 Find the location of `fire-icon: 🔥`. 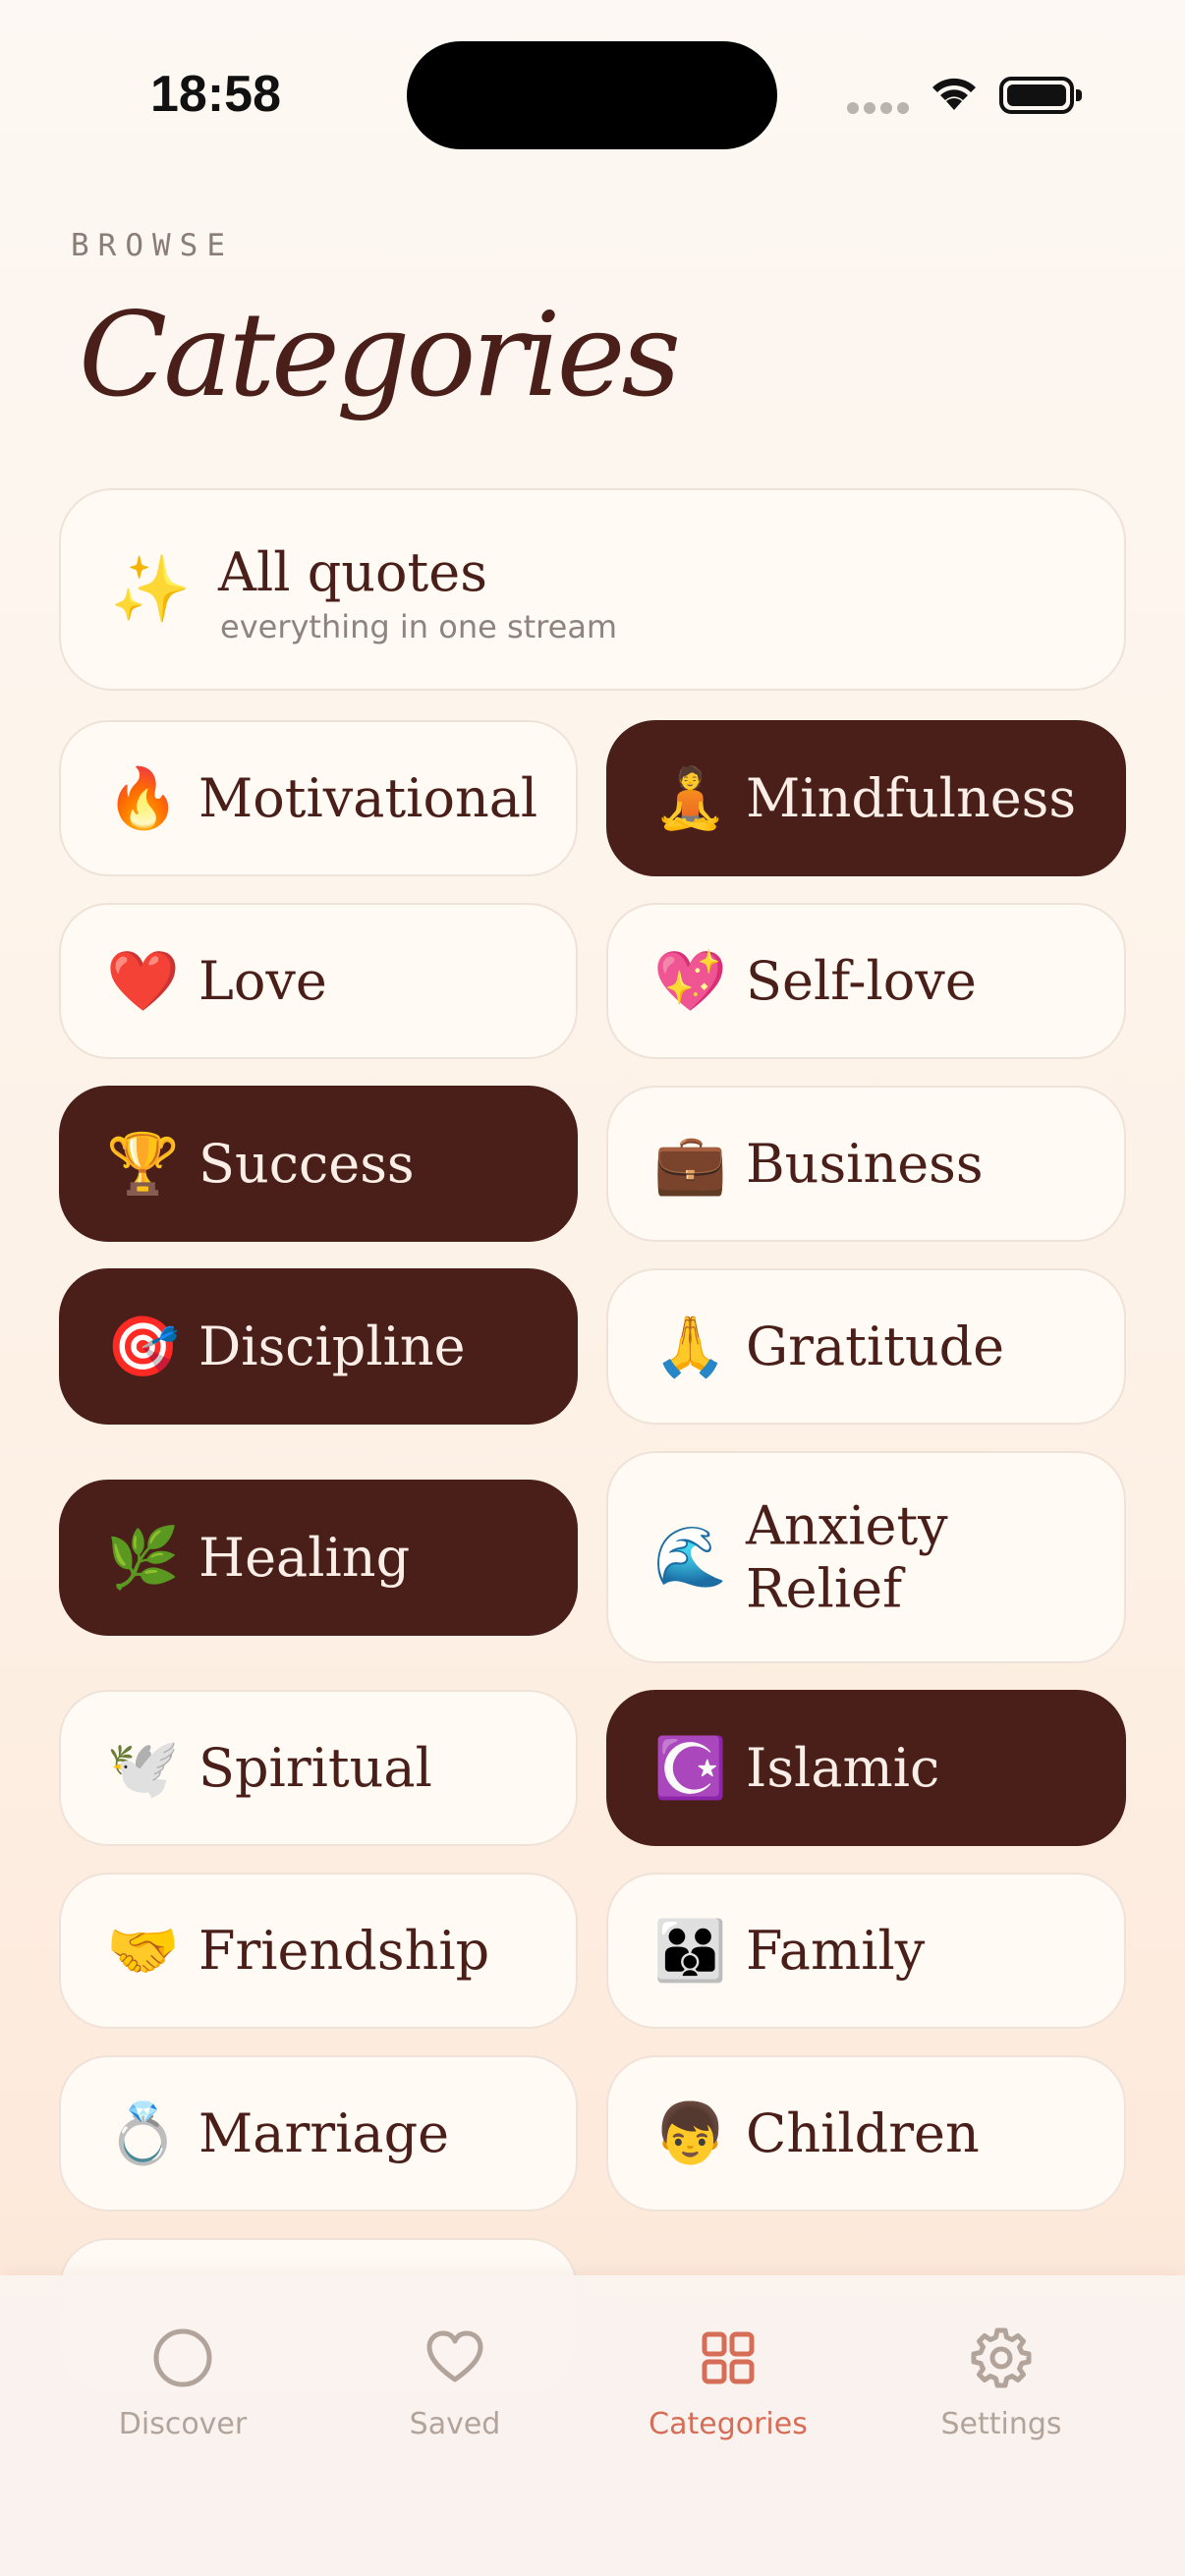

fire-icon: 🔥 is located at coordinates (143, 798).